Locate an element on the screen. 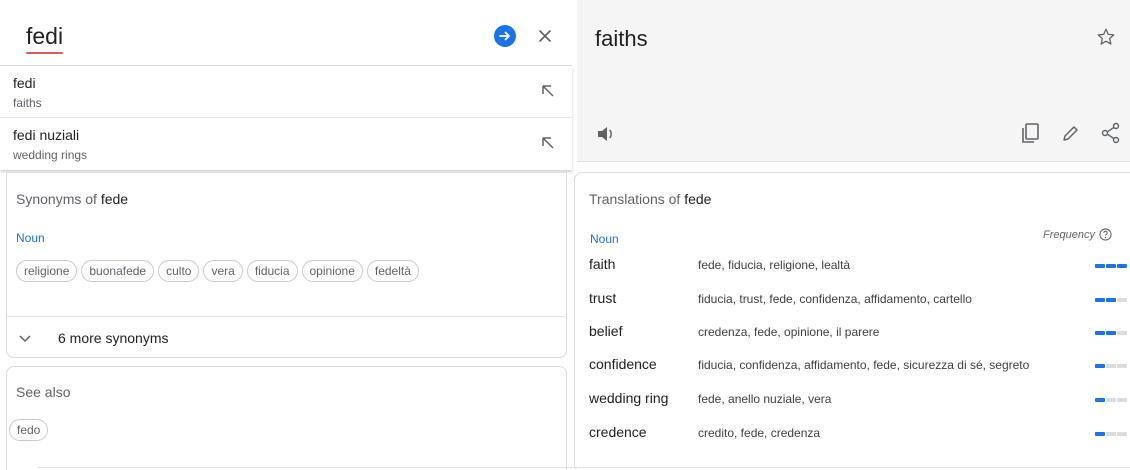 The image size is (1130, 470). star-icon is located at coordinates (1106, 37).